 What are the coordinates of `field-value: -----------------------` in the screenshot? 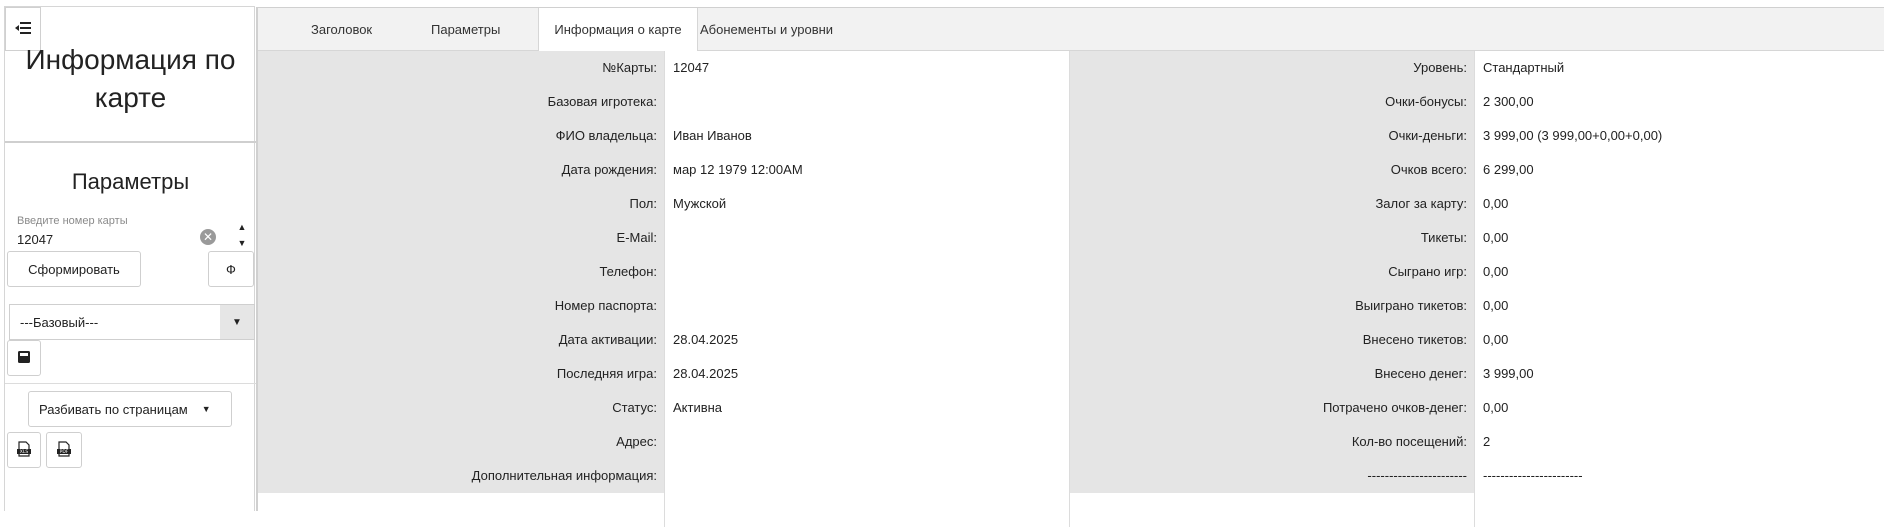 It's located at (1679, 476).